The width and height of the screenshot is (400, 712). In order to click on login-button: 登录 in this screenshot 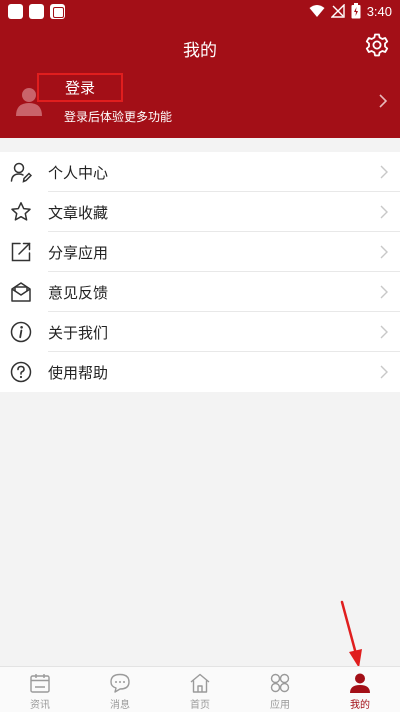, I will do `click(80, 87)`.